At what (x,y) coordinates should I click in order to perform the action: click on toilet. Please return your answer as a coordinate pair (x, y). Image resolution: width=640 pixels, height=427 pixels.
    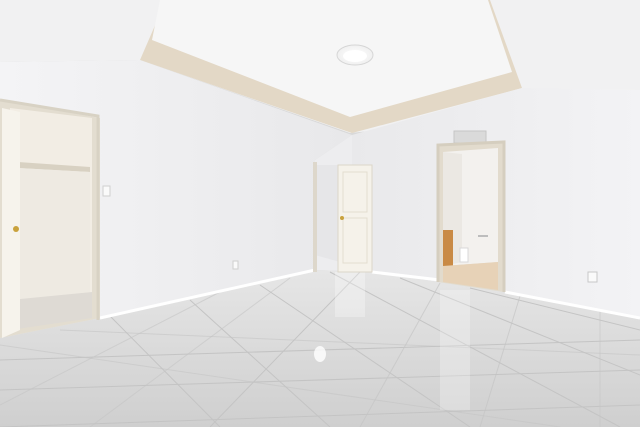
    Looking at the image, I should click on (464, 255).